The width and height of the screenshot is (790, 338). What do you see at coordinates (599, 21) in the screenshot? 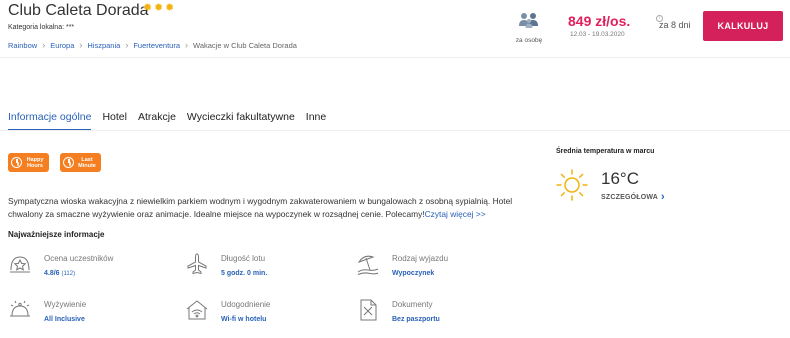
I see `price: 849 zł/os.` at bounding box center [599, 21].